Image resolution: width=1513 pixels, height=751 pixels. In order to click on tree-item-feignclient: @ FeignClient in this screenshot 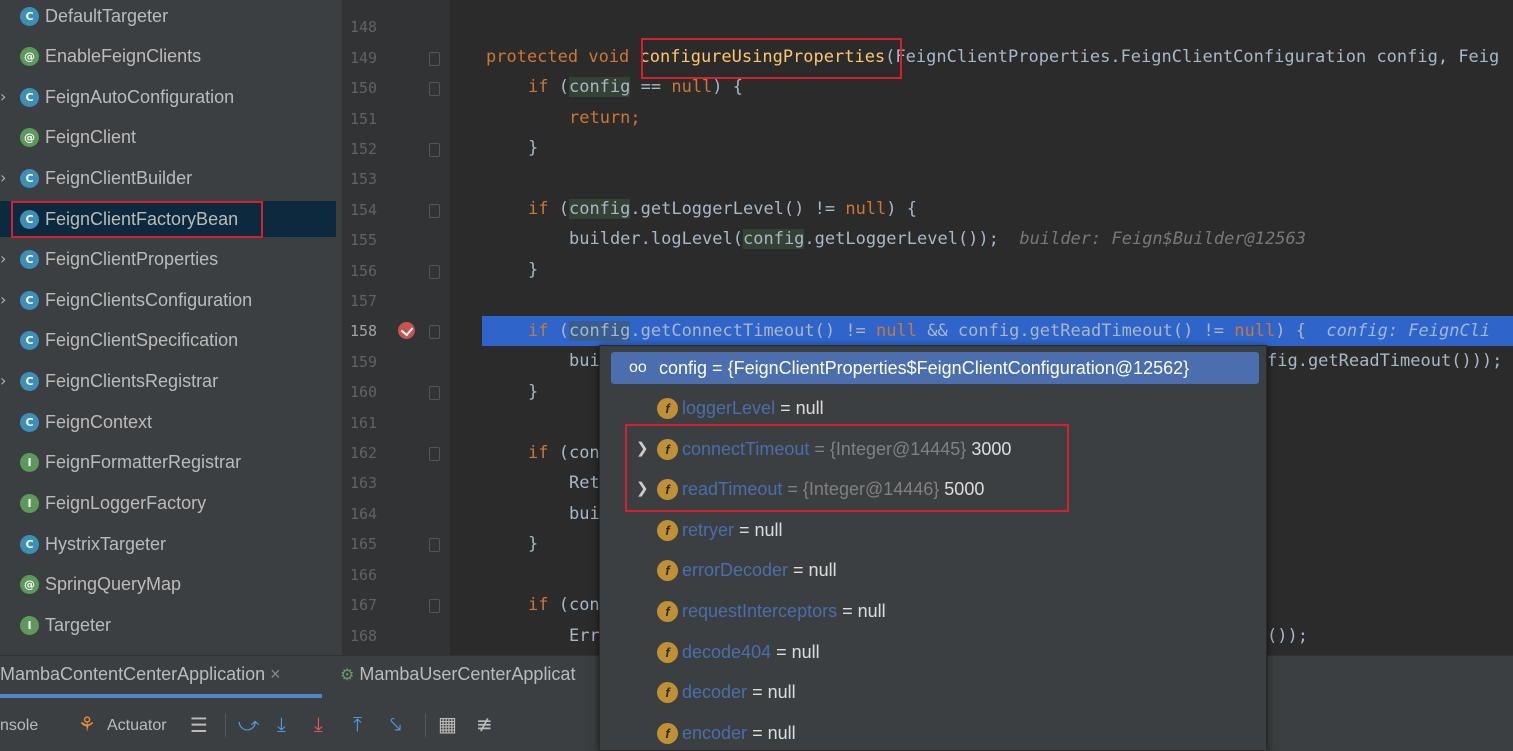, I will do `click(171, 137)`.